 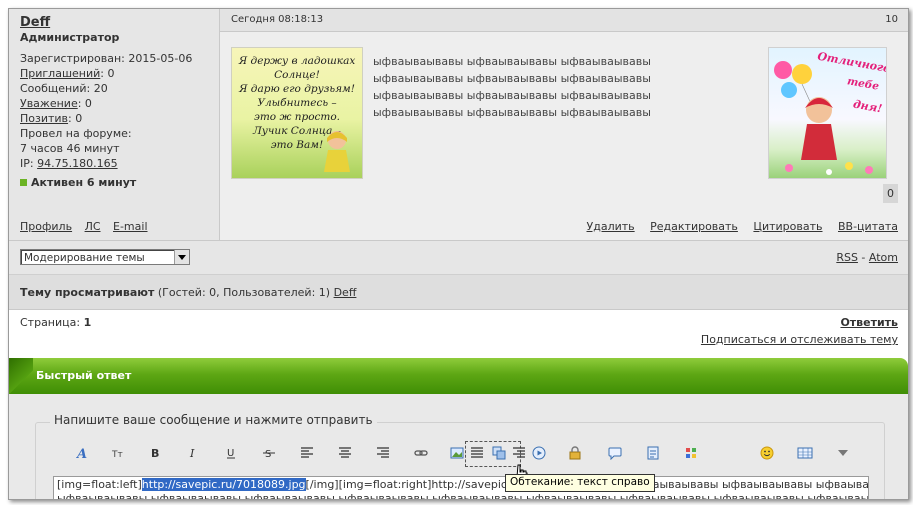 I want to click on time-on-forum-label: Провел на форуме:, so click(x=76, y=133).